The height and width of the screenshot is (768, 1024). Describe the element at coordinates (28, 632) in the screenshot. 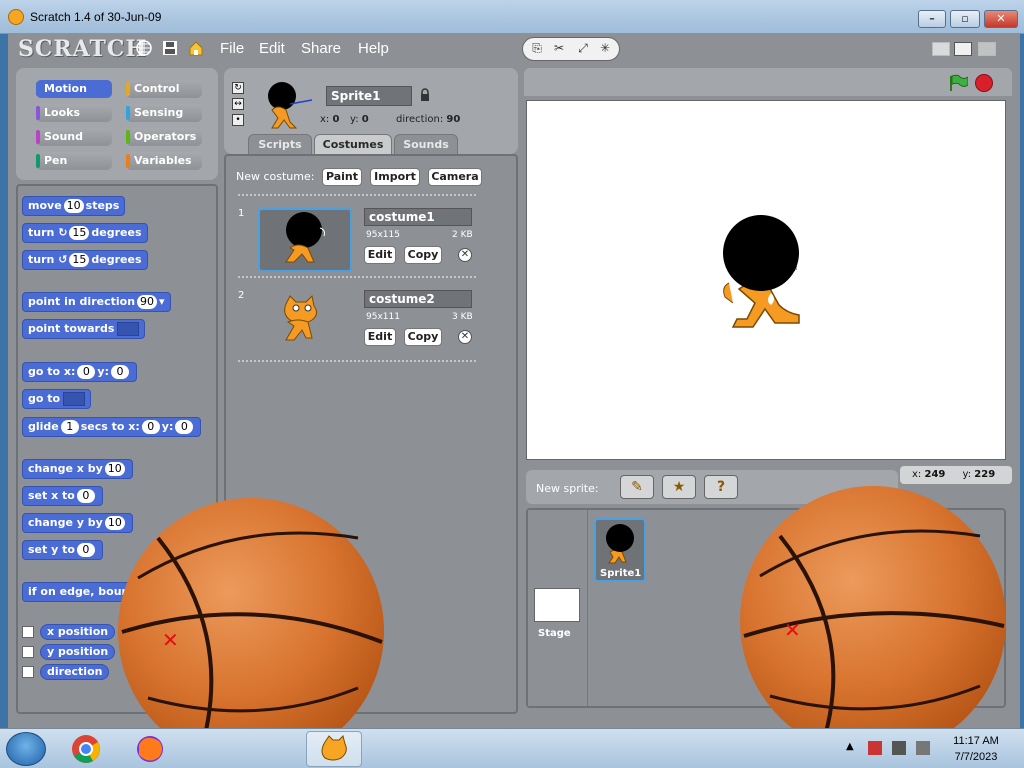

I see `checkbox-x-position` at that location.